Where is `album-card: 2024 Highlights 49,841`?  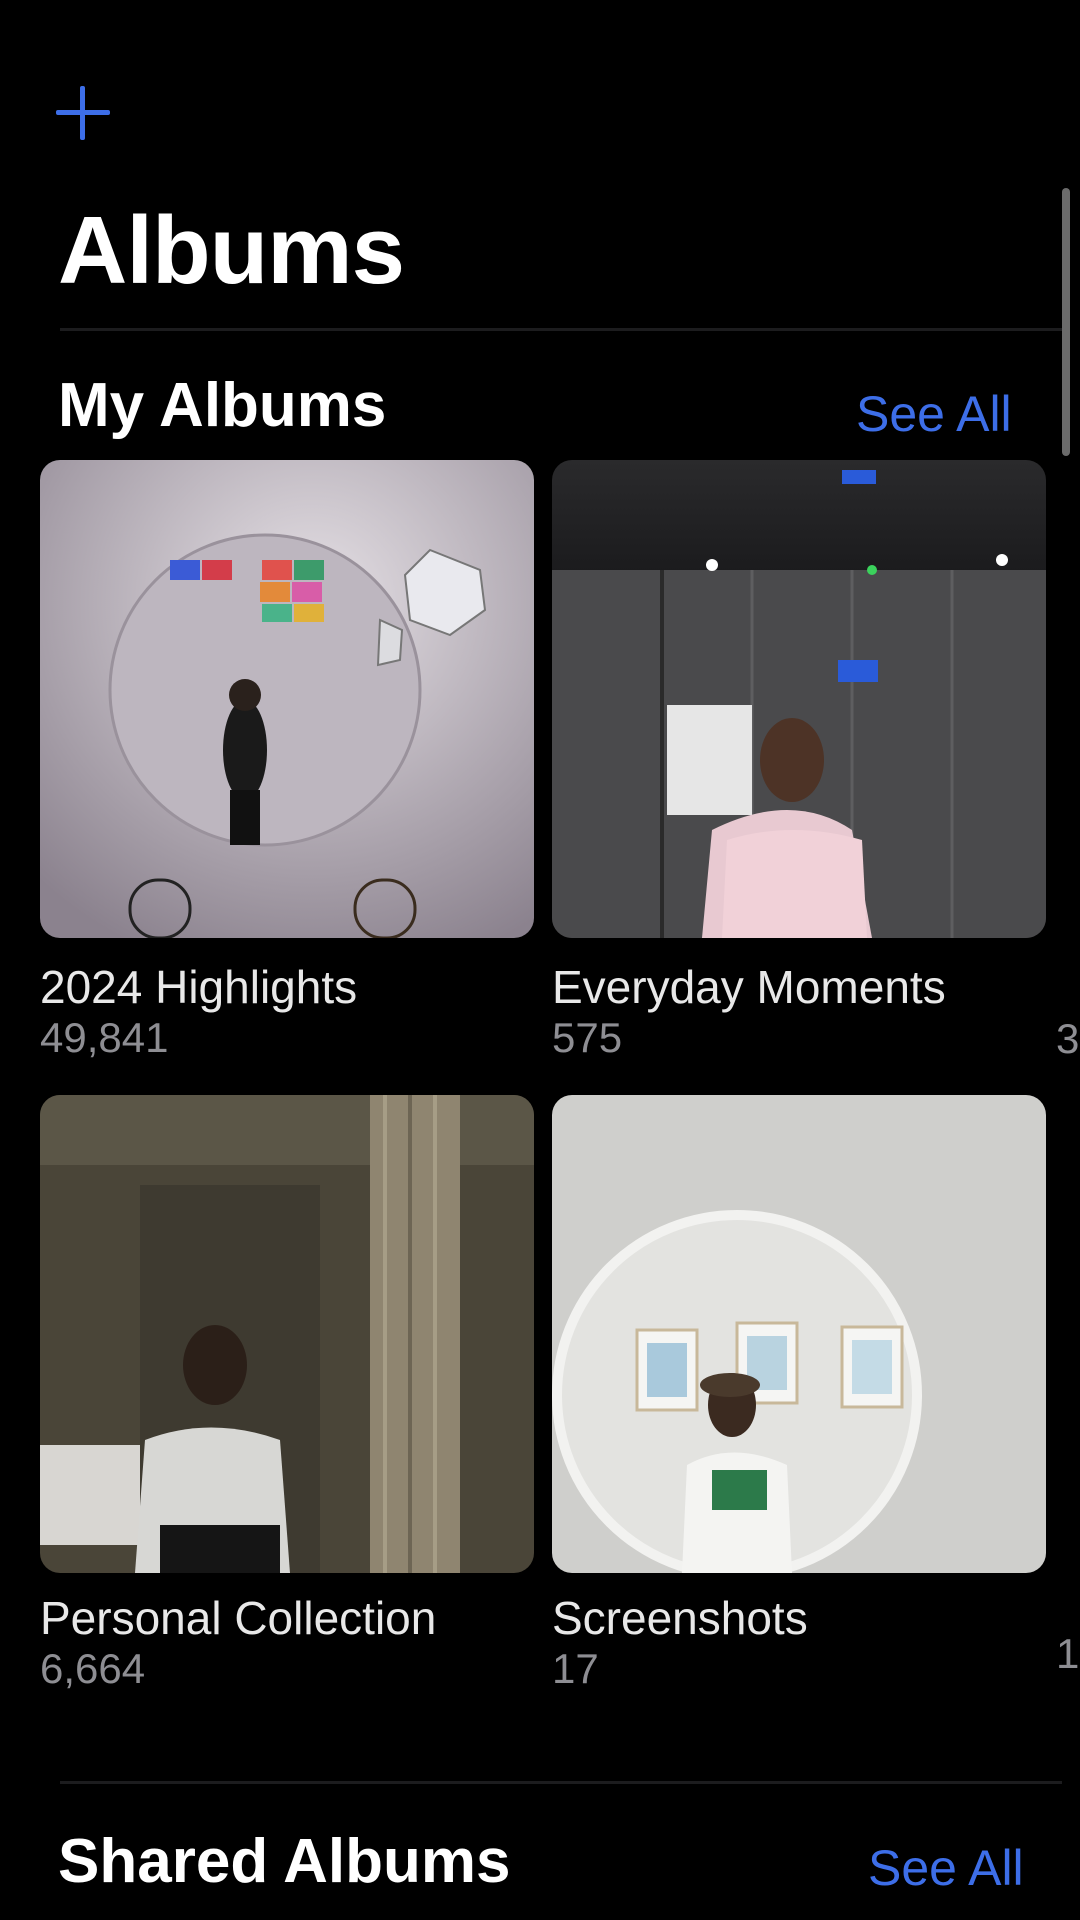 album-card: 2024 Highlights 49,841 is located at coordinates (287, 761).